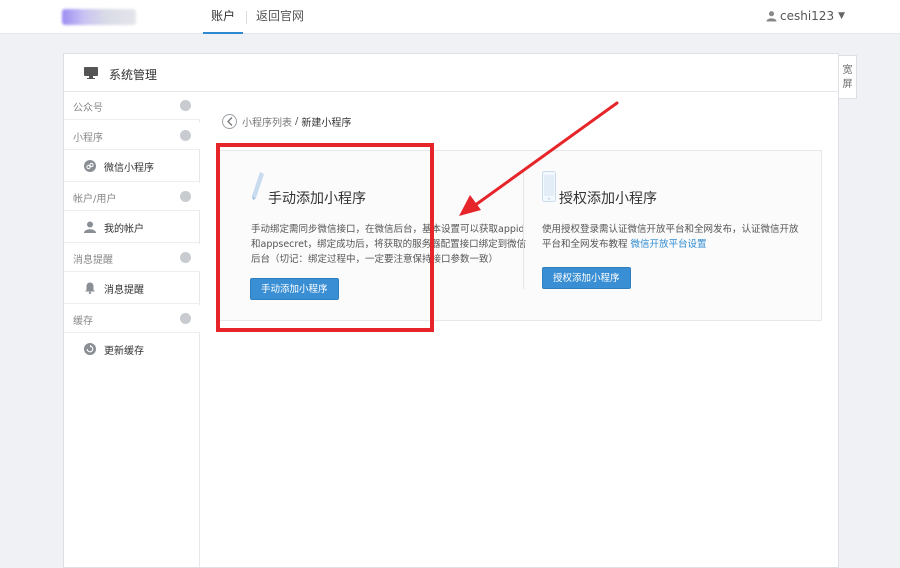 The width and height of the screenshot is (900, 568). What do you see at coordinates (95, 199) in the screenshot?
I see `sidebar-group-label: 帐户/用户` at bounding box center [95, 199].